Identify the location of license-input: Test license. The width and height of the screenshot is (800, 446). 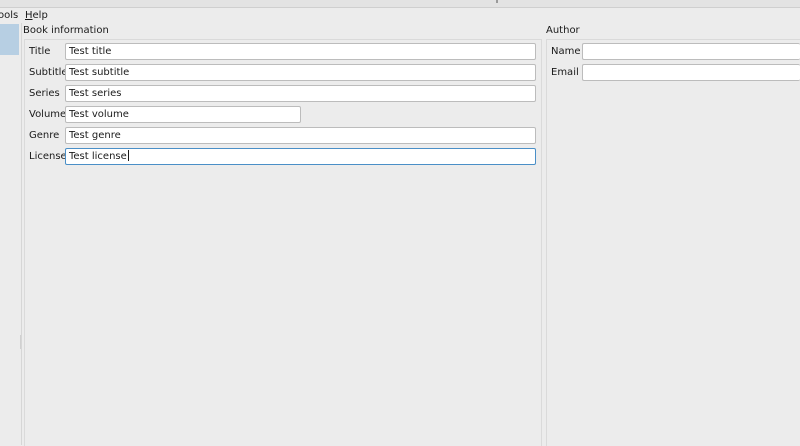
(300, 156).